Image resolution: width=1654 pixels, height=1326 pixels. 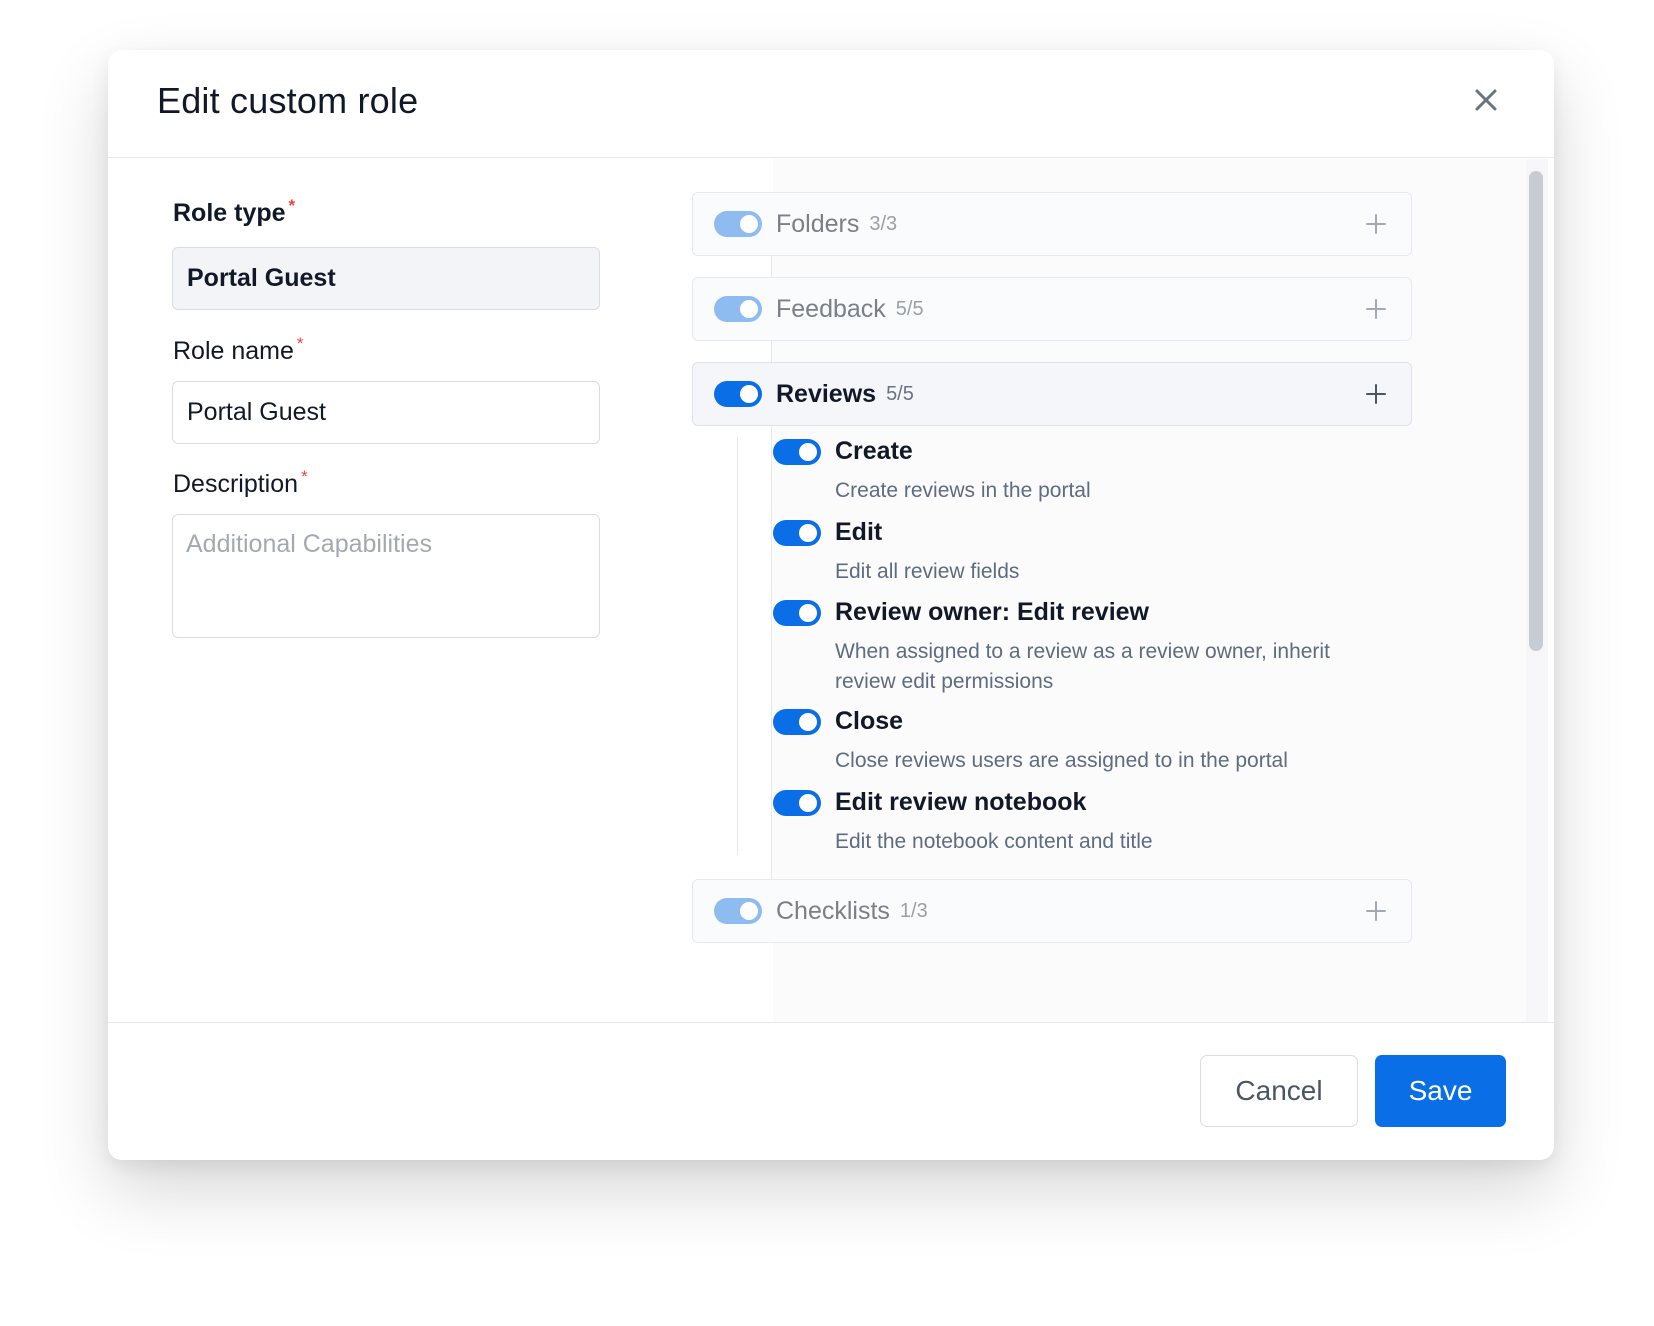 I want to click on description-input, so click(x=386, y=576).